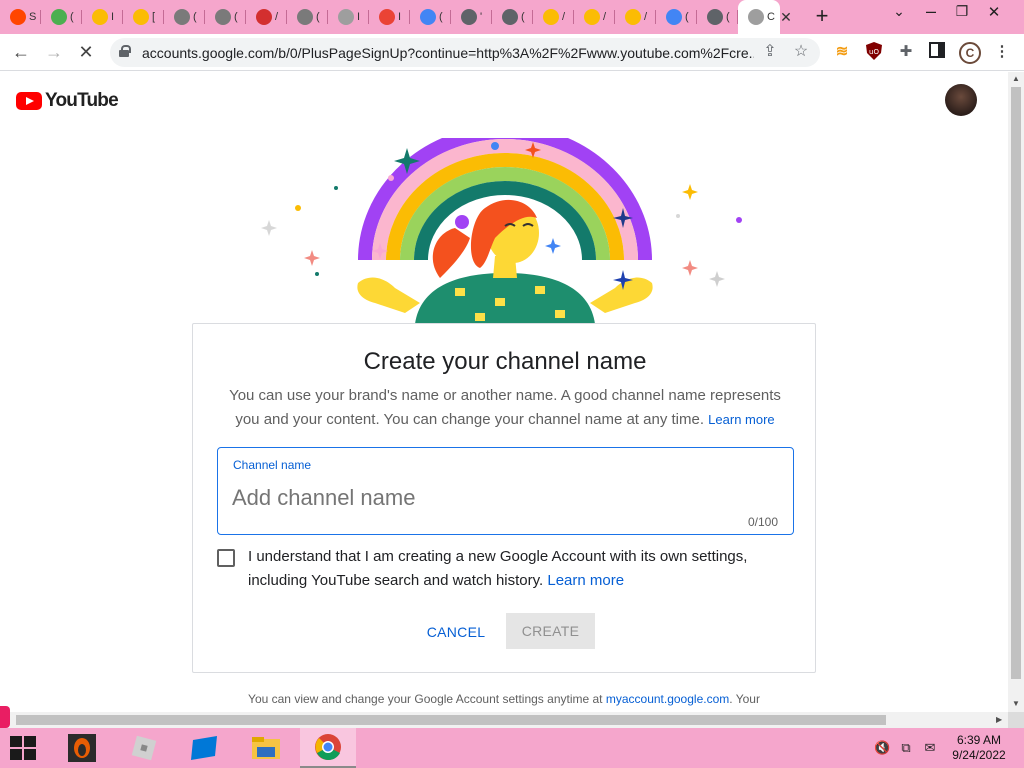  What do you see at coordinates (930, 748) in the screenshot?
I see `action-center-icon: ✉` at bounding box center [930, 748].